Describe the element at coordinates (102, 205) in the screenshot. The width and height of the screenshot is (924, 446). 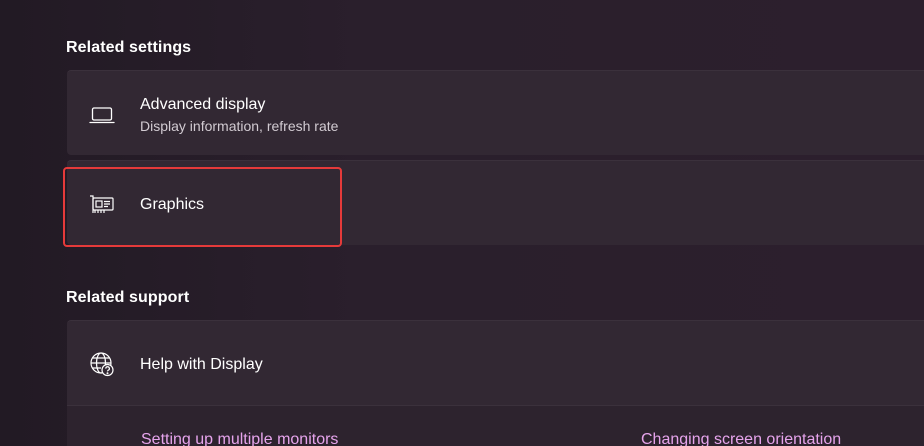
I see `graphics-card-icon` at that location.